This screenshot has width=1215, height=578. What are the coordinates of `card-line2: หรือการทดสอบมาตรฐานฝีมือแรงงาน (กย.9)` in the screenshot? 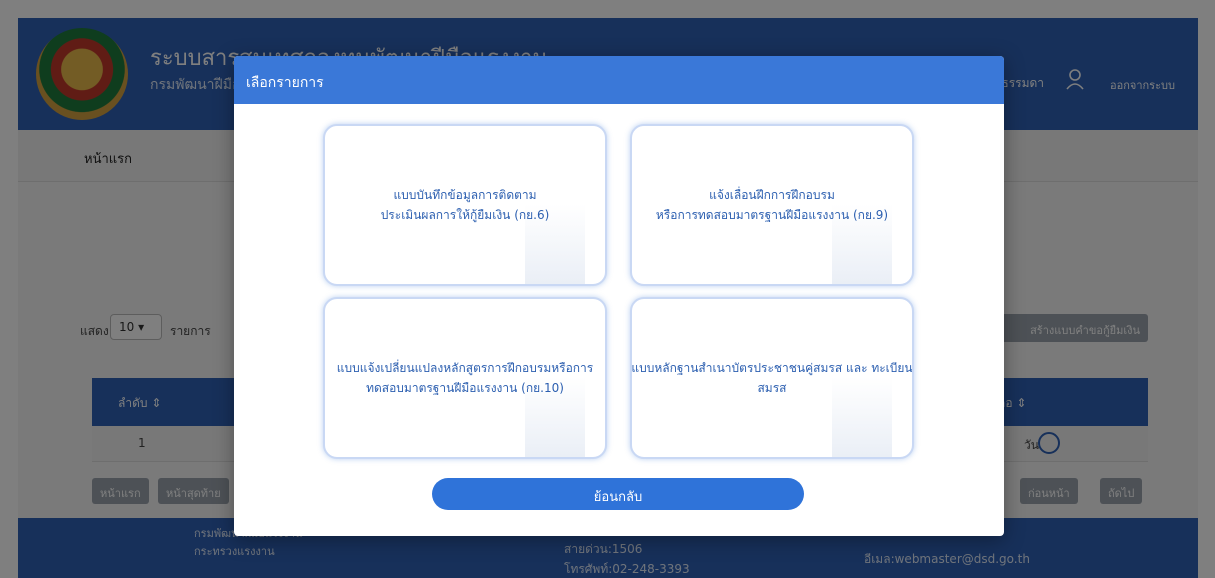 It's located at (772, 215).